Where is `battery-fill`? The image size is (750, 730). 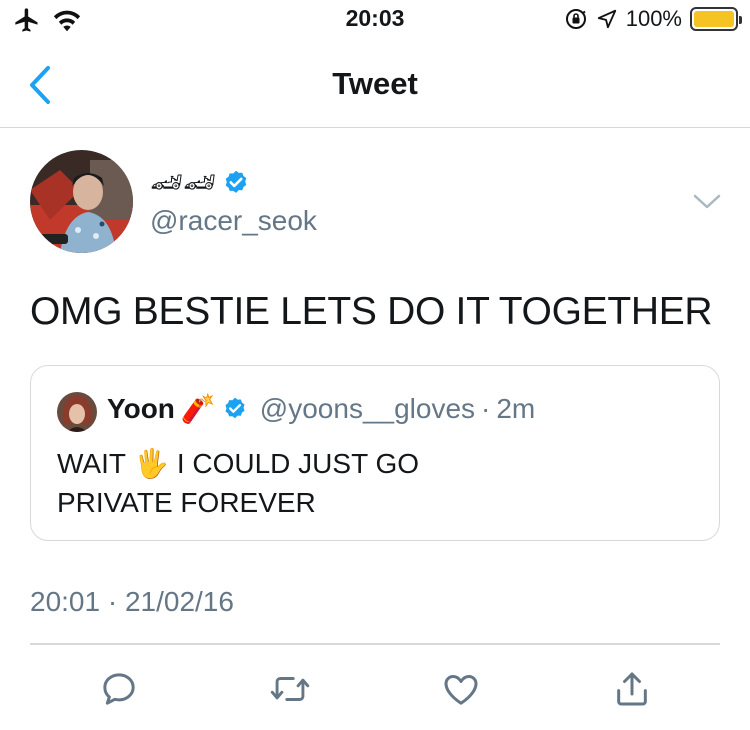
battery-fill is located at coordinates (714, 19).